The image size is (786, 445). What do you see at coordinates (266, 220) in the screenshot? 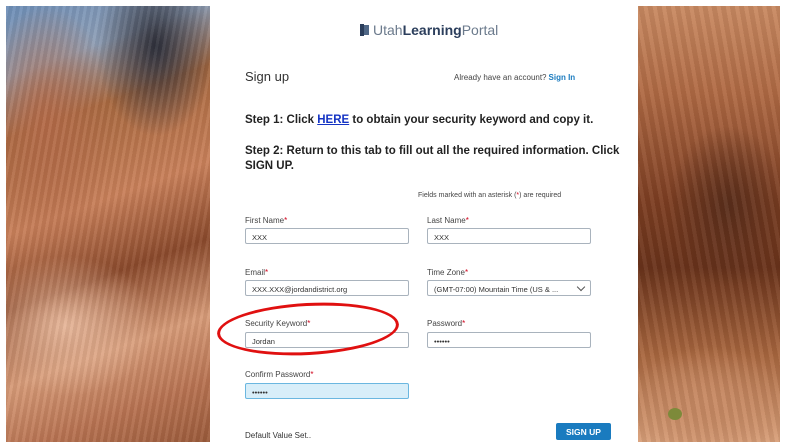
I see `first-name-label: First Name*` at bounding box center [266, 220].